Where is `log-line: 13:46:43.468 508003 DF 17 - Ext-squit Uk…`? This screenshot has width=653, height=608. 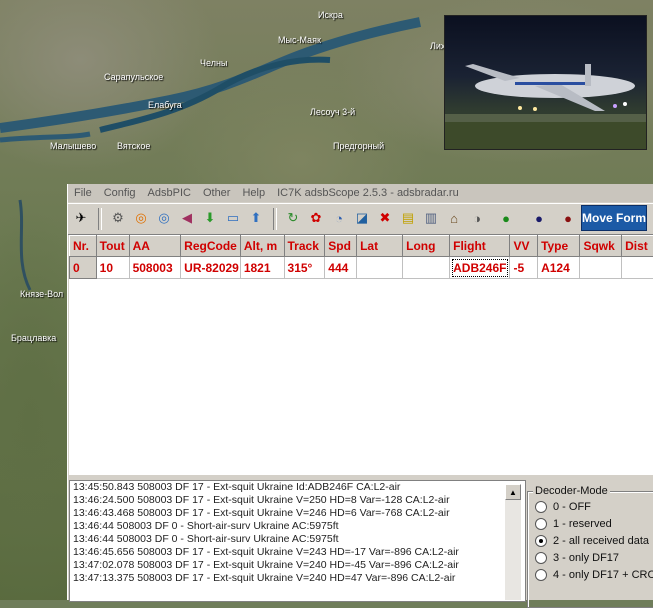 log-line: 13:46:43.468 508003 DF 17 - Ext-squit Uk… is located at coordinates (297, 513).